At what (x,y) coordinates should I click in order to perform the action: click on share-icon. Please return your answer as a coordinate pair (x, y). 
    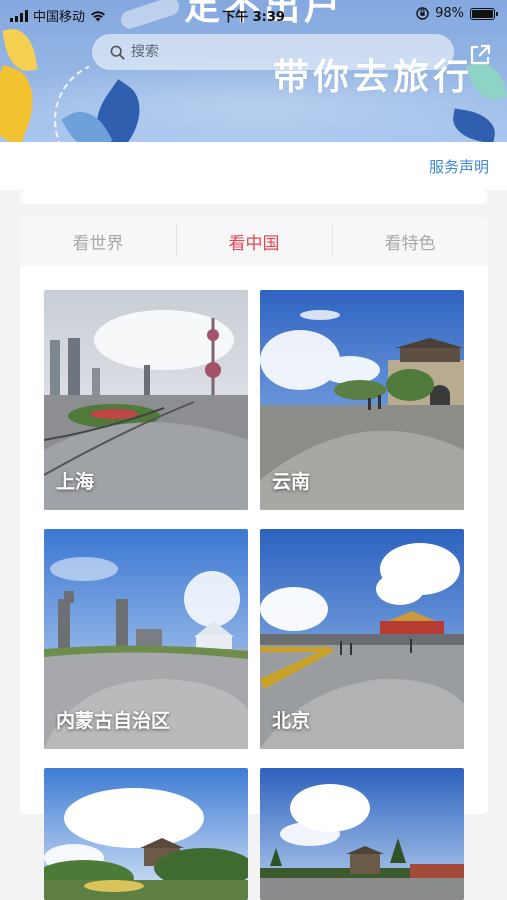
    Looking at the image, I should click on (480, 55).